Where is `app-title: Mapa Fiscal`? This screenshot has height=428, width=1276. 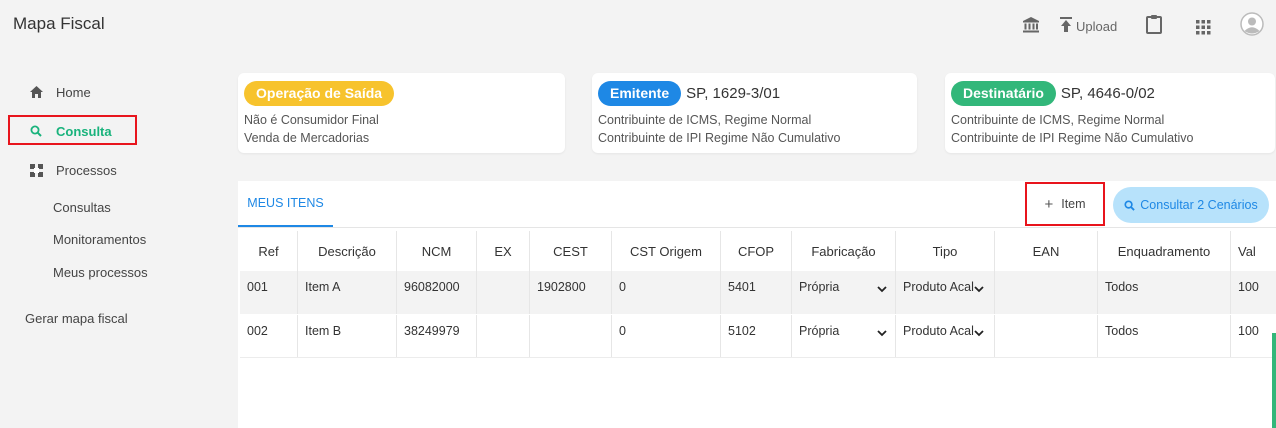 app-title: Mapa Fiscal is located at coordinates (59, 23).